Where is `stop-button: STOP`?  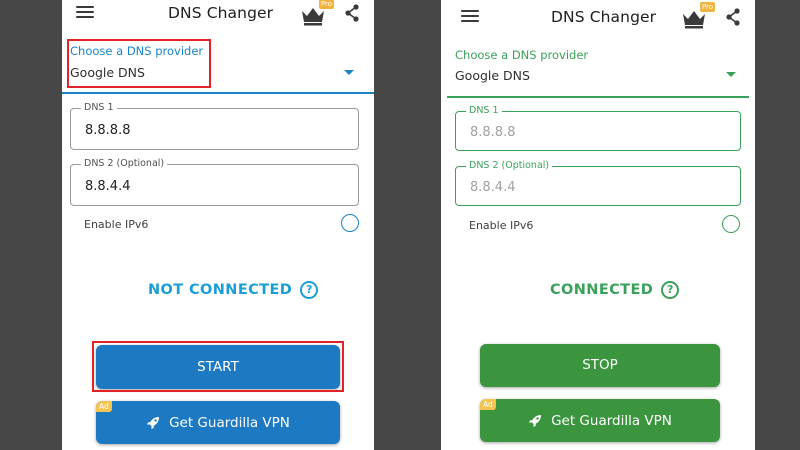 stop-button: STOP is located at coordinates (600, 365).